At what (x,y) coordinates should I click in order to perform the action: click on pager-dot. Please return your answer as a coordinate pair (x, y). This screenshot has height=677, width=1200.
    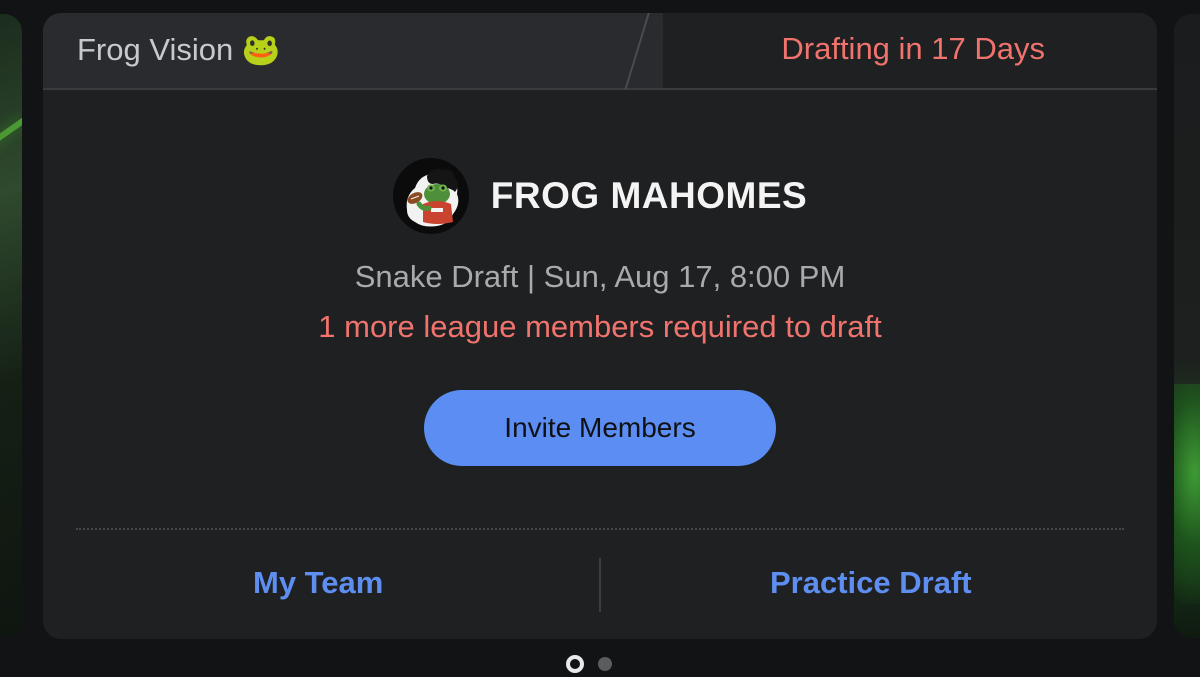
    Looking at the image, I should click on (605, 664).